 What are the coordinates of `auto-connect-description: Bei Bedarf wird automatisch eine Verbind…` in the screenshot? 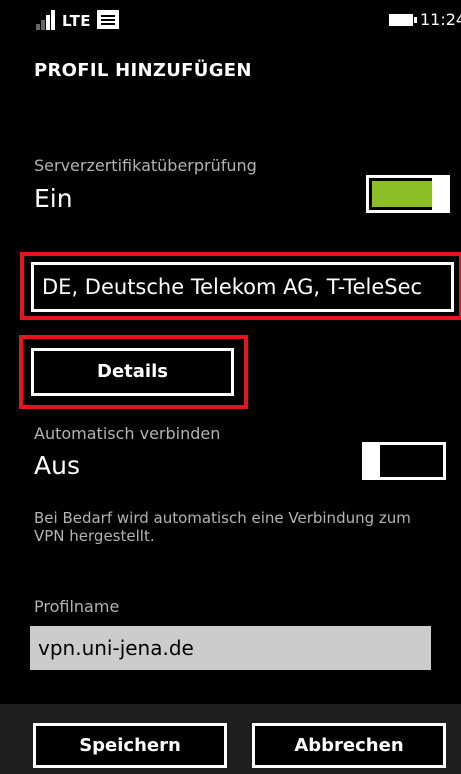 It's located at (222, 527).